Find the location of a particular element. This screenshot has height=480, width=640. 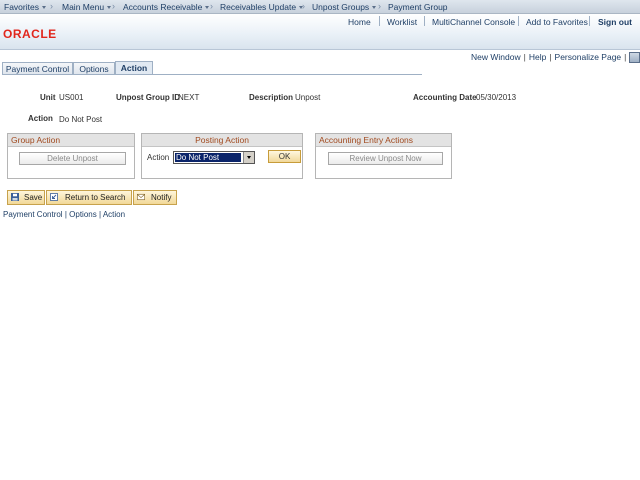

posting-action-select: Do Not Post is located at coordinates (214, 157).